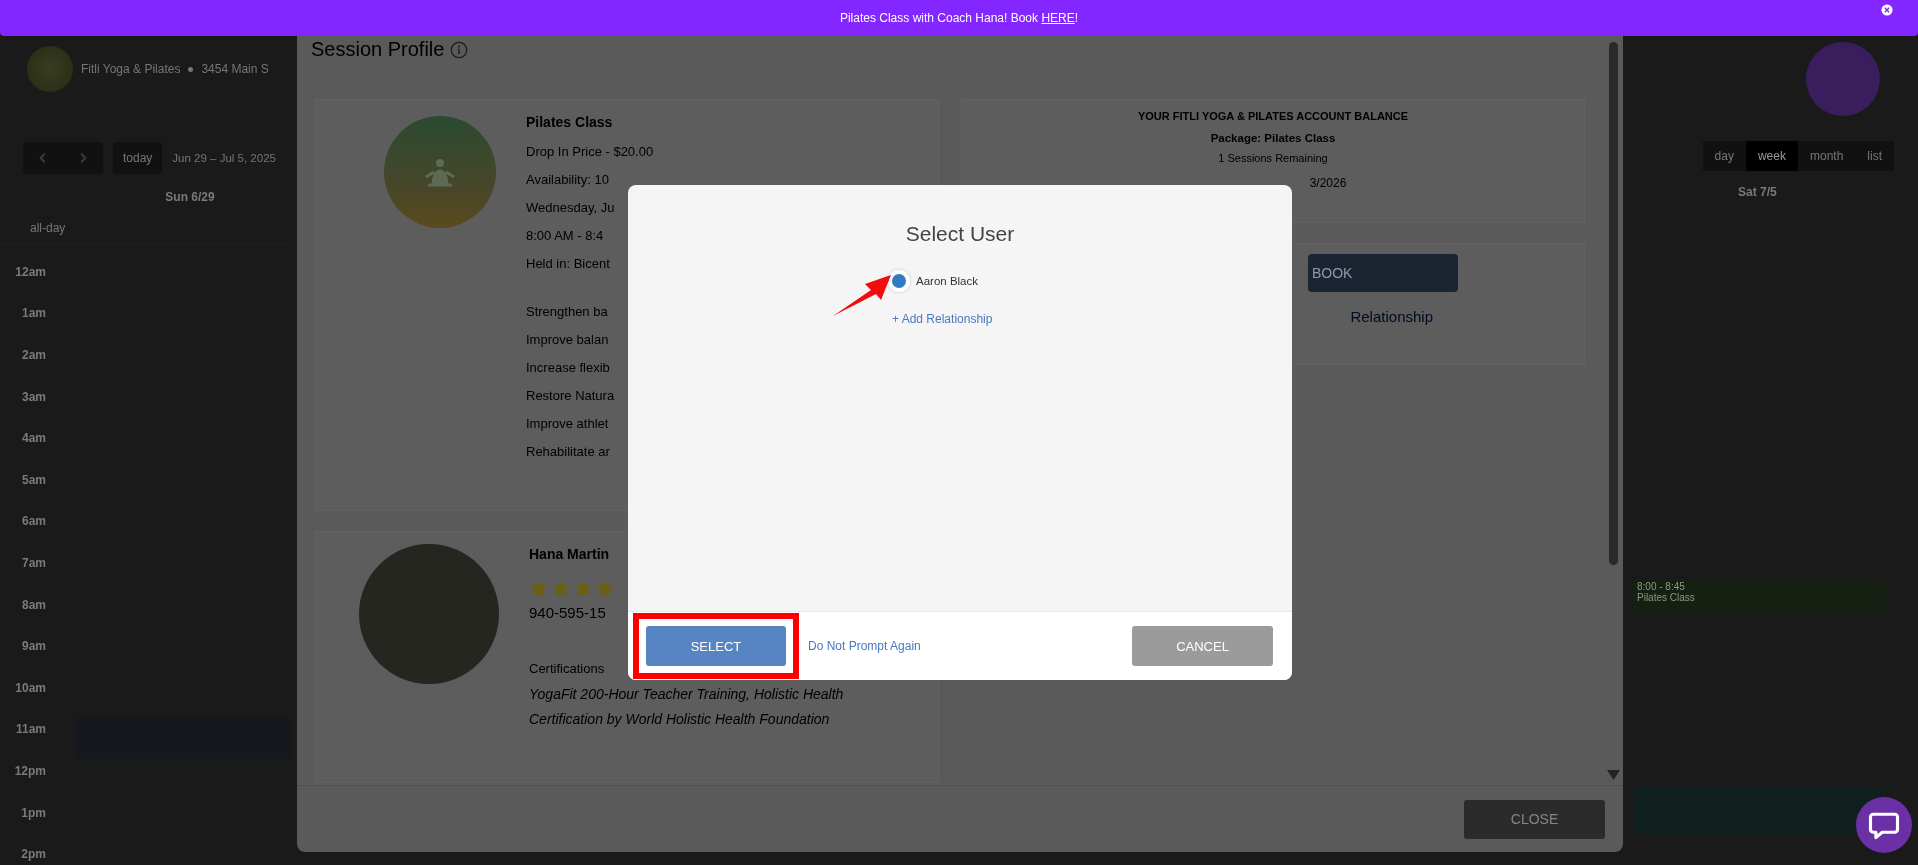  I want to click on class-detail: Drop In Price - $20.00, so click(590, 151).